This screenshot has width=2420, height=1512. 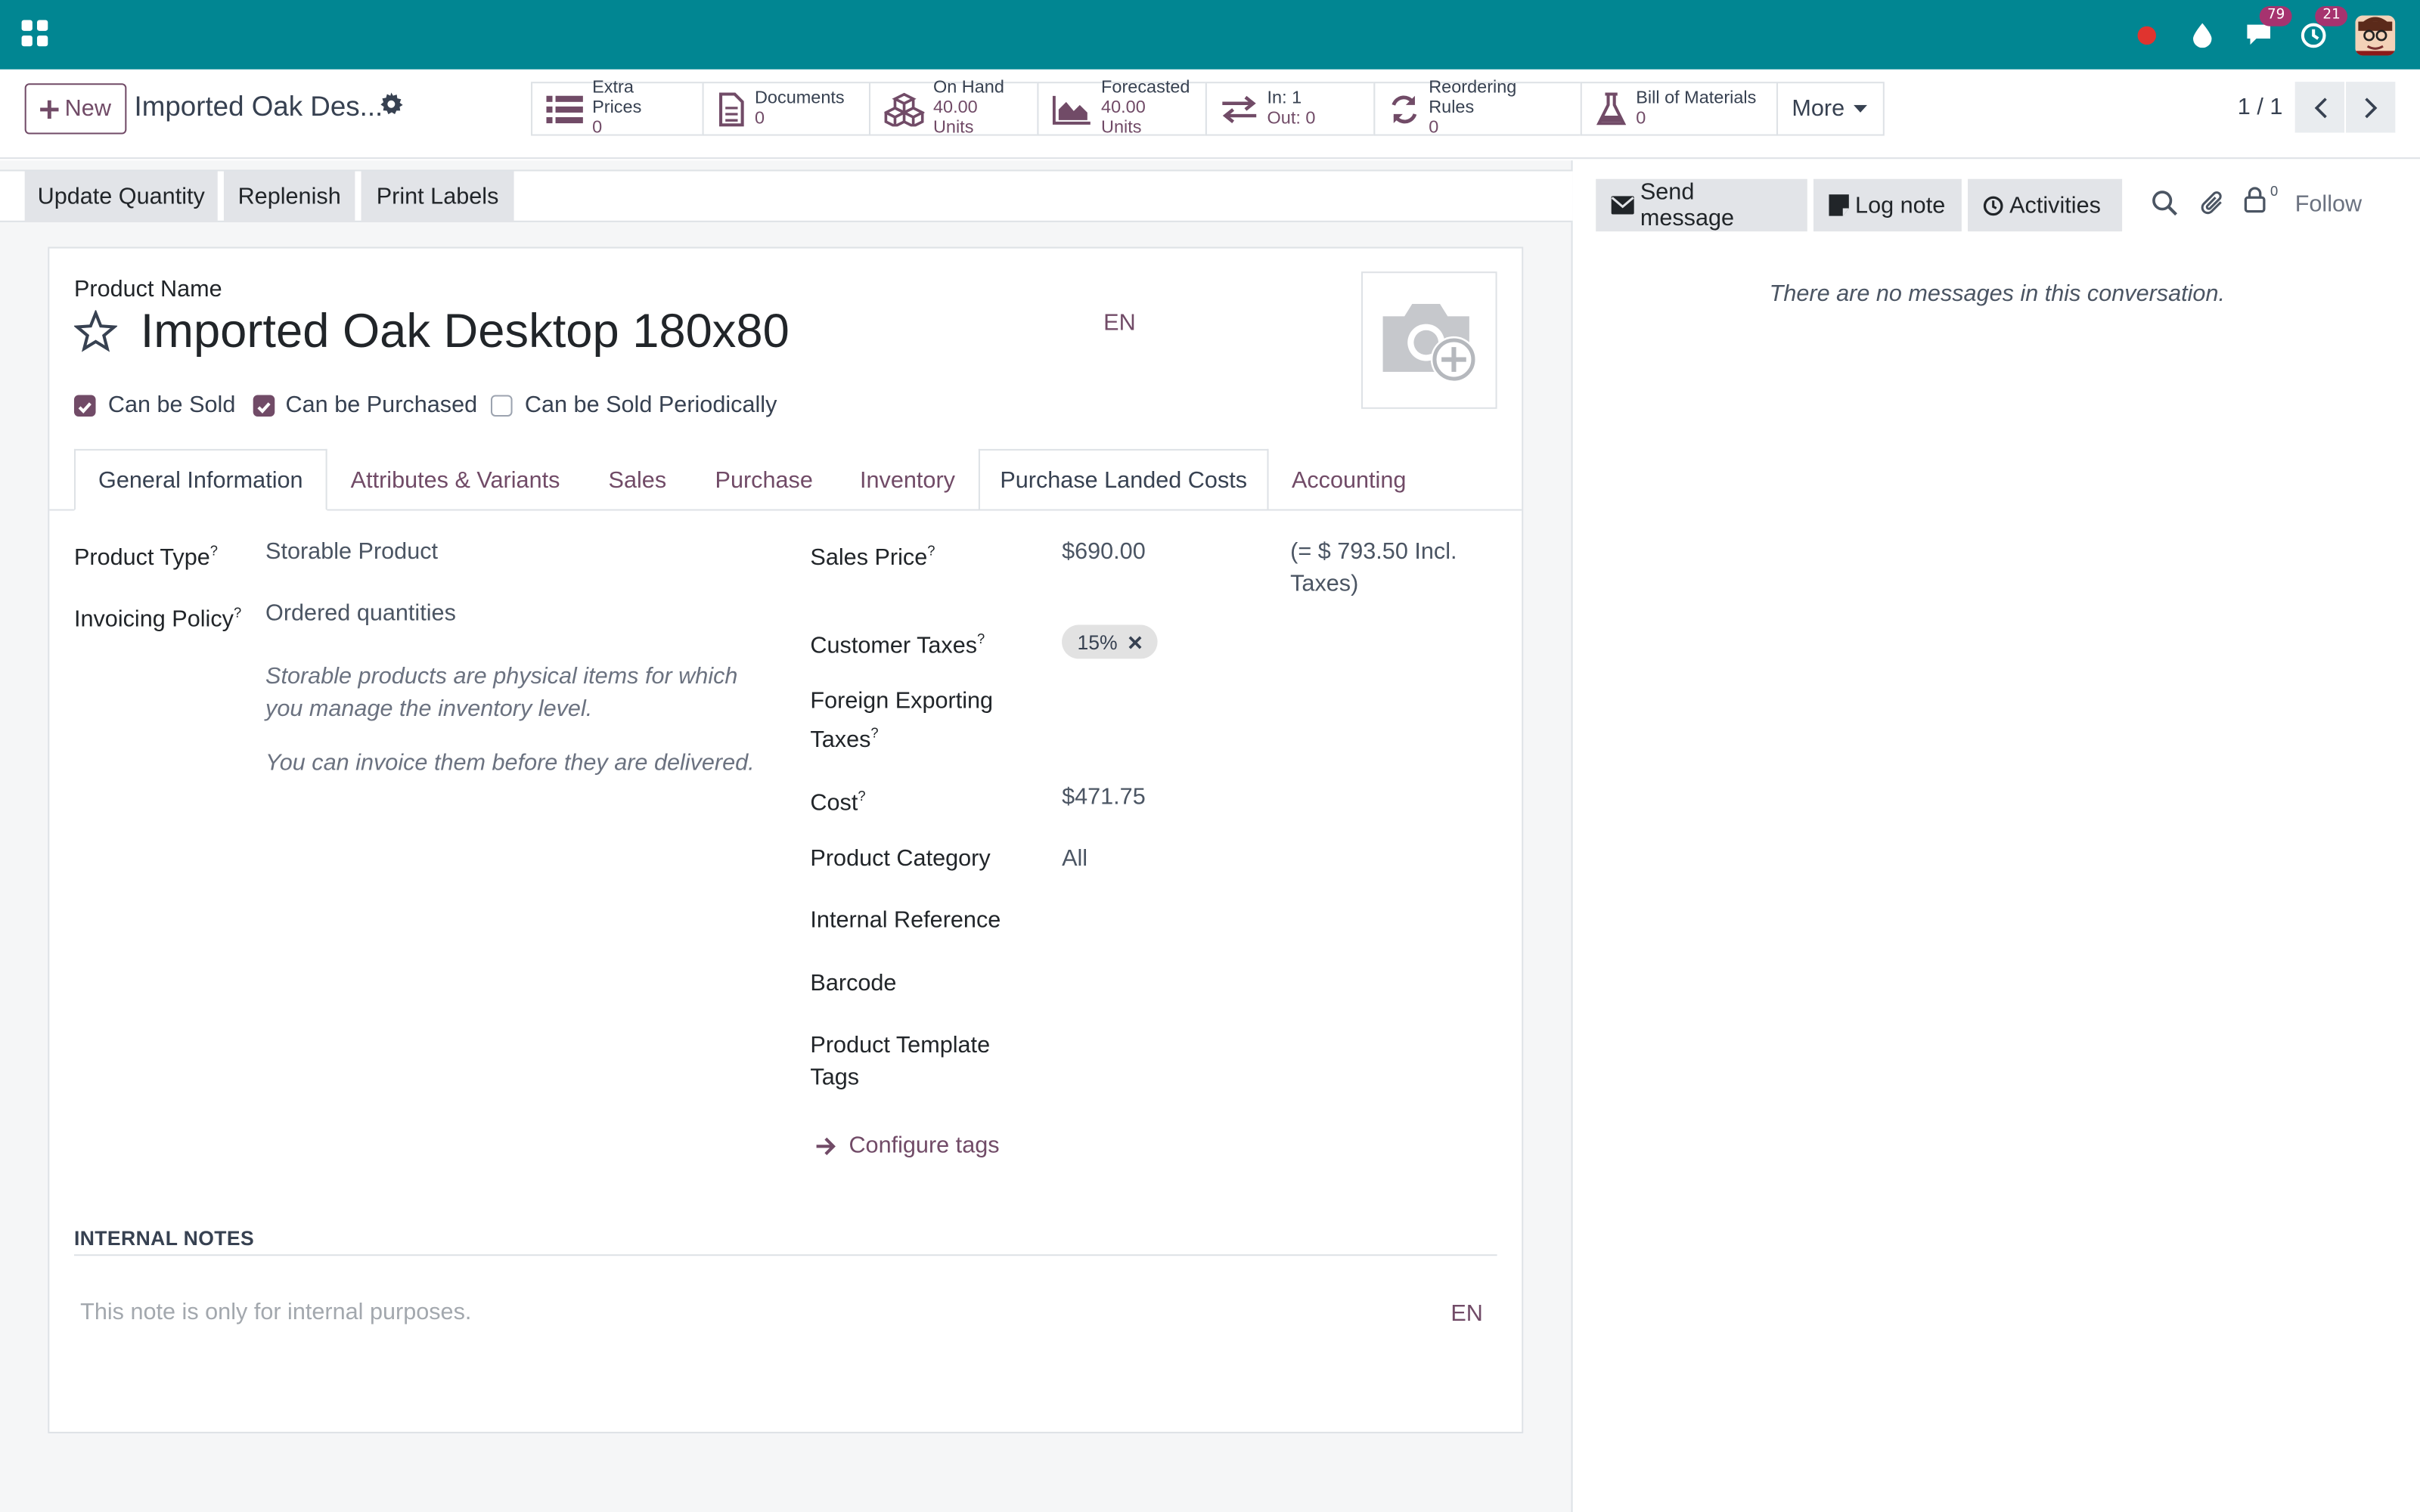 What do you see at coordinates (2045, 205) in the screenshot?
I see `activities-button: Activities` at bounding box center [2045, 205].